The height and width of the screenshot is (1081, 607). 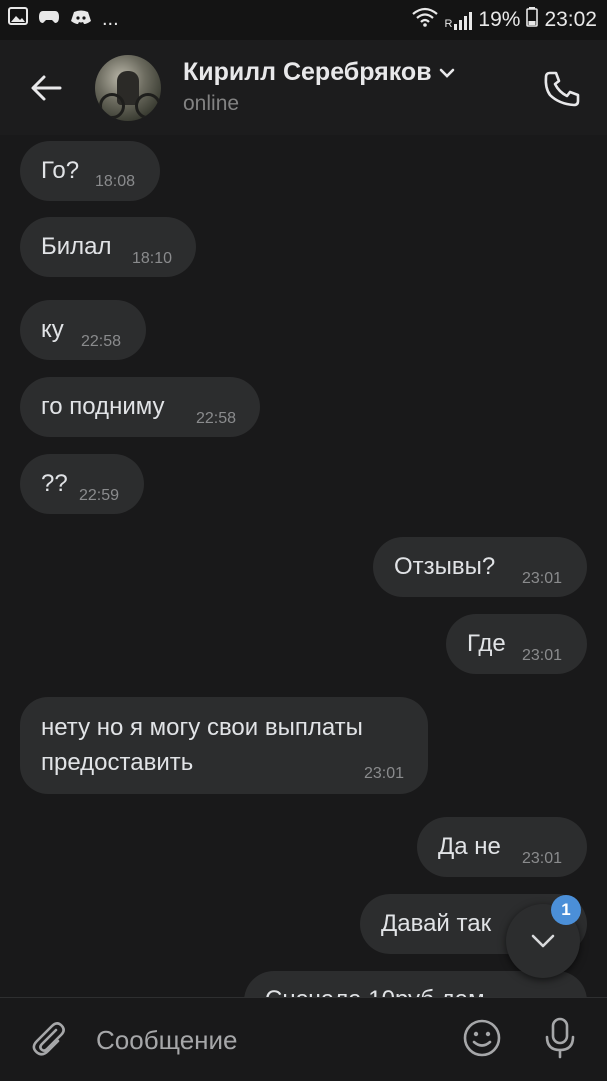 I want to click on paperclip-icon, so click(x=48, y=1039).